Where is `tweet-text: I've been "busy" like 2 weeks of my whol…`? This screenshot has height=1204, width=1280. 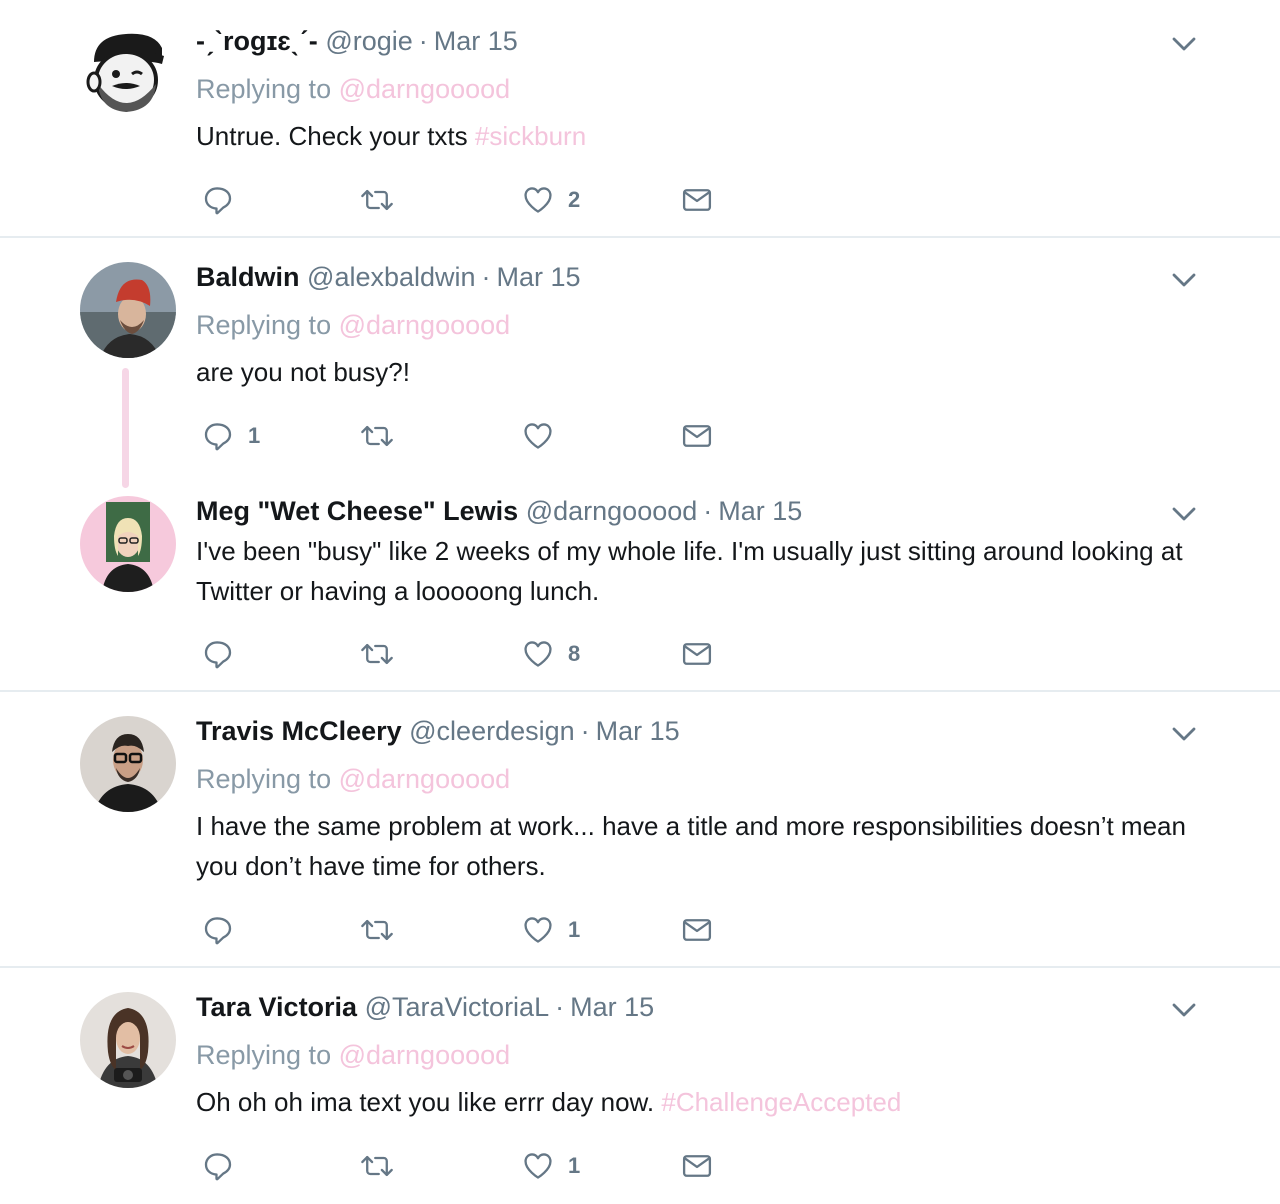
tweet-text: I've been "busy" like 2 weeks of my whol… is located at coordinates (701, 571).